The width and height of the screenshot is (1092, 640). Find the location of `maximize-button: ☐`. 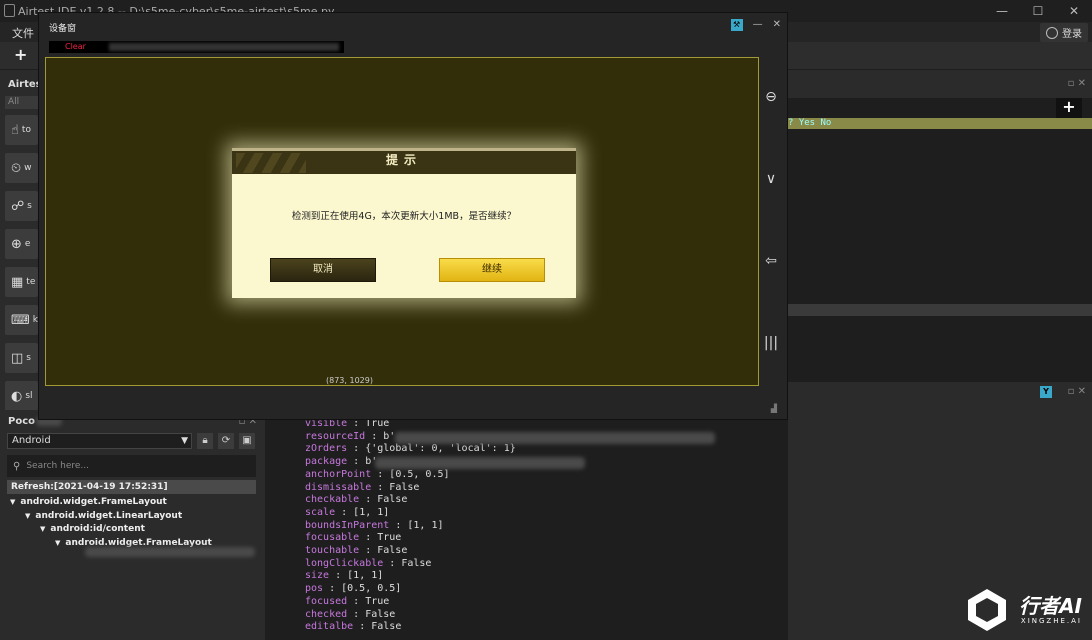

maximize-button: ☐ is located at coordinates (1038, 11).